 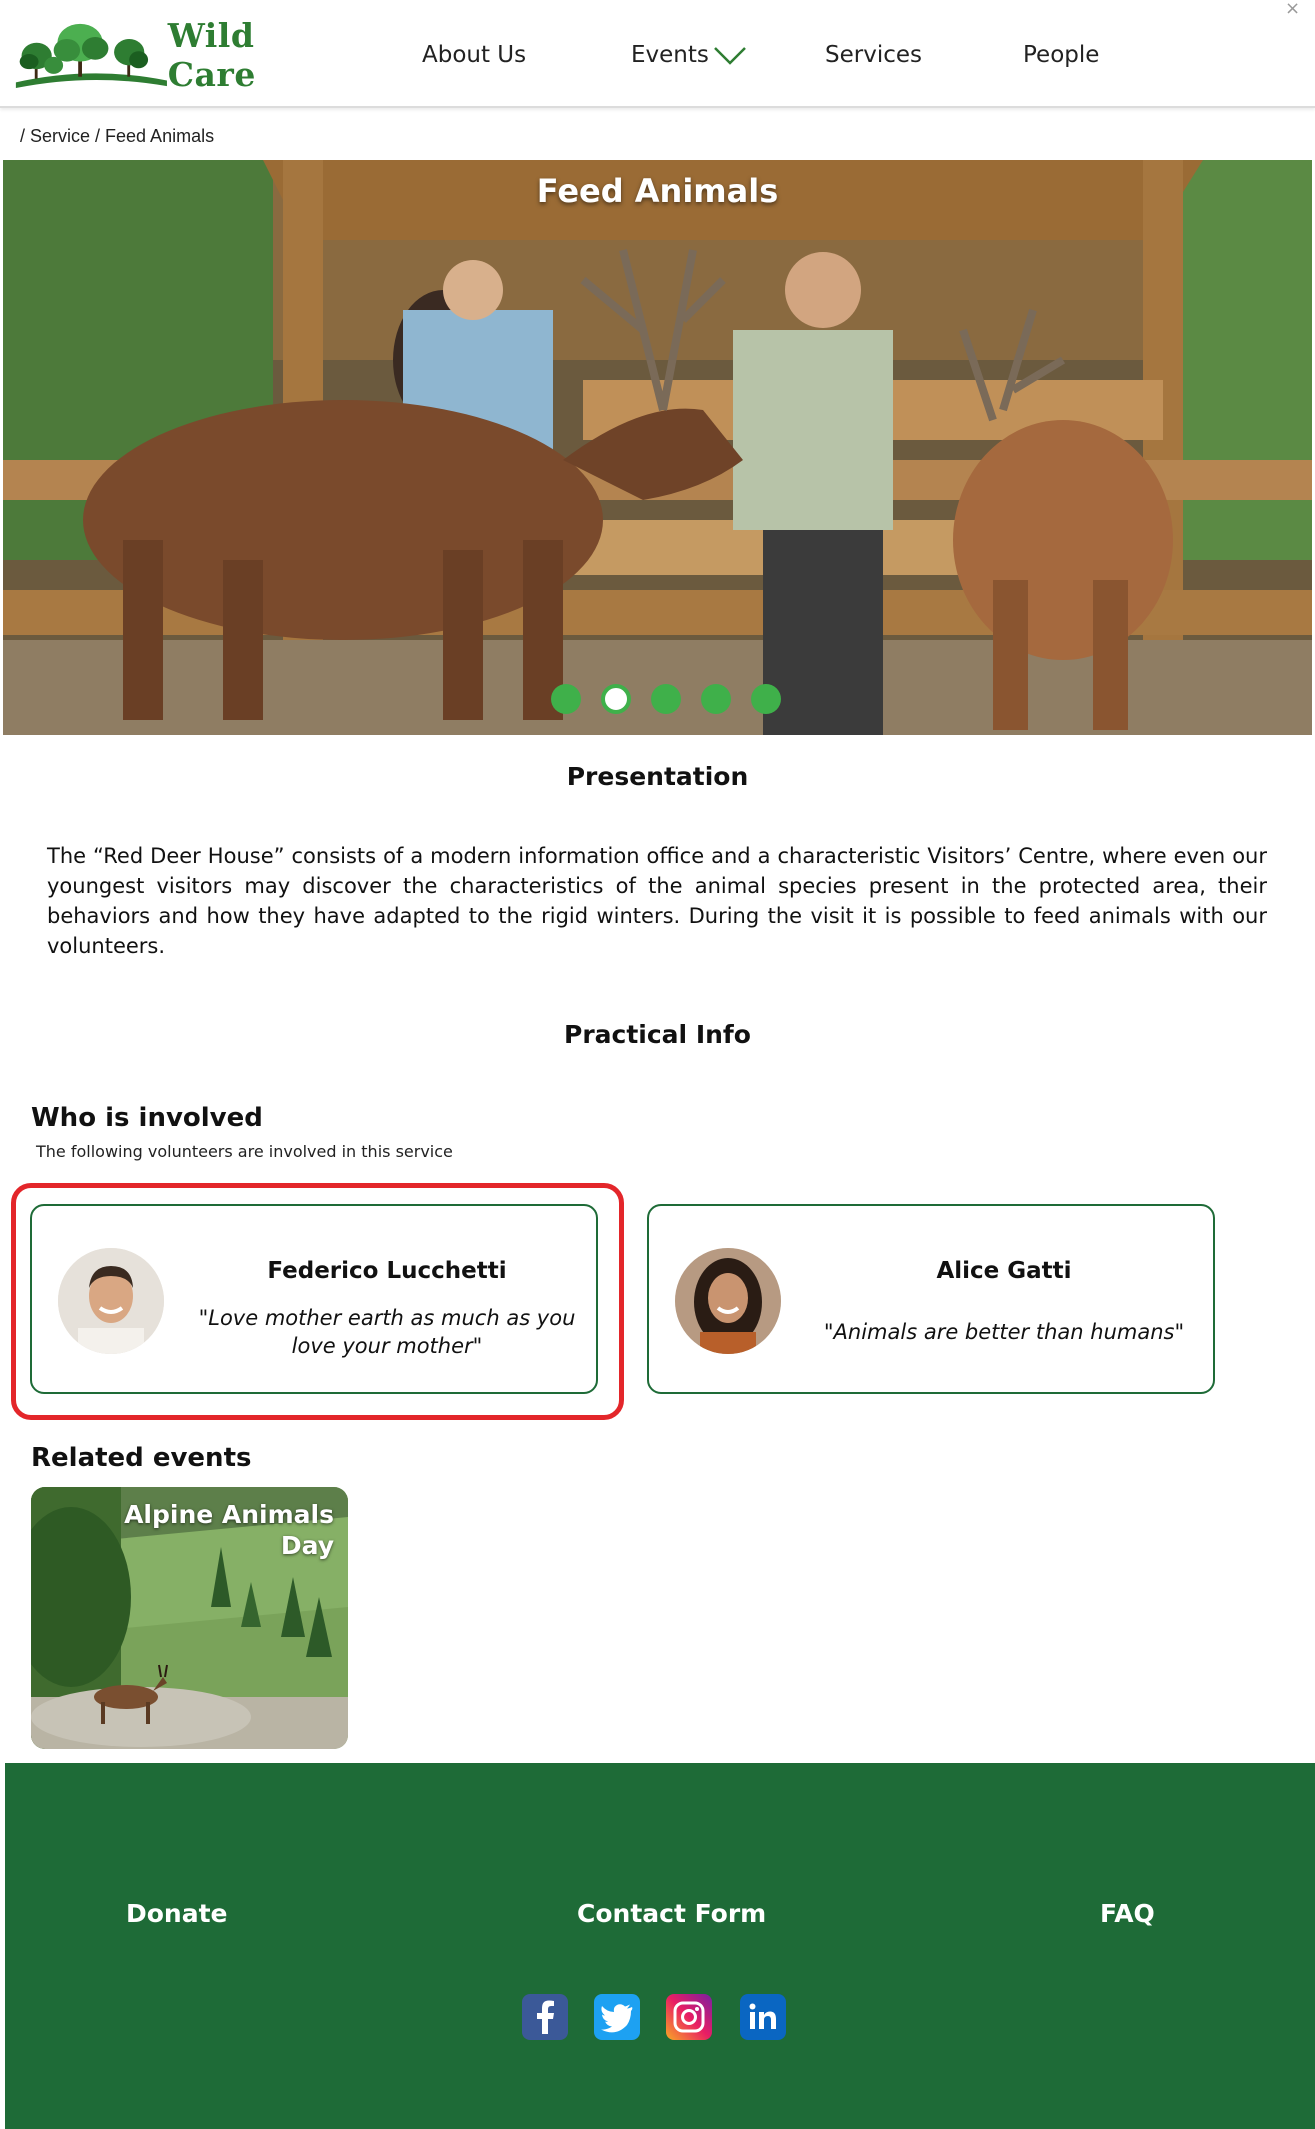 I want to click on facebook-icon, so click(x=545, y=2017).